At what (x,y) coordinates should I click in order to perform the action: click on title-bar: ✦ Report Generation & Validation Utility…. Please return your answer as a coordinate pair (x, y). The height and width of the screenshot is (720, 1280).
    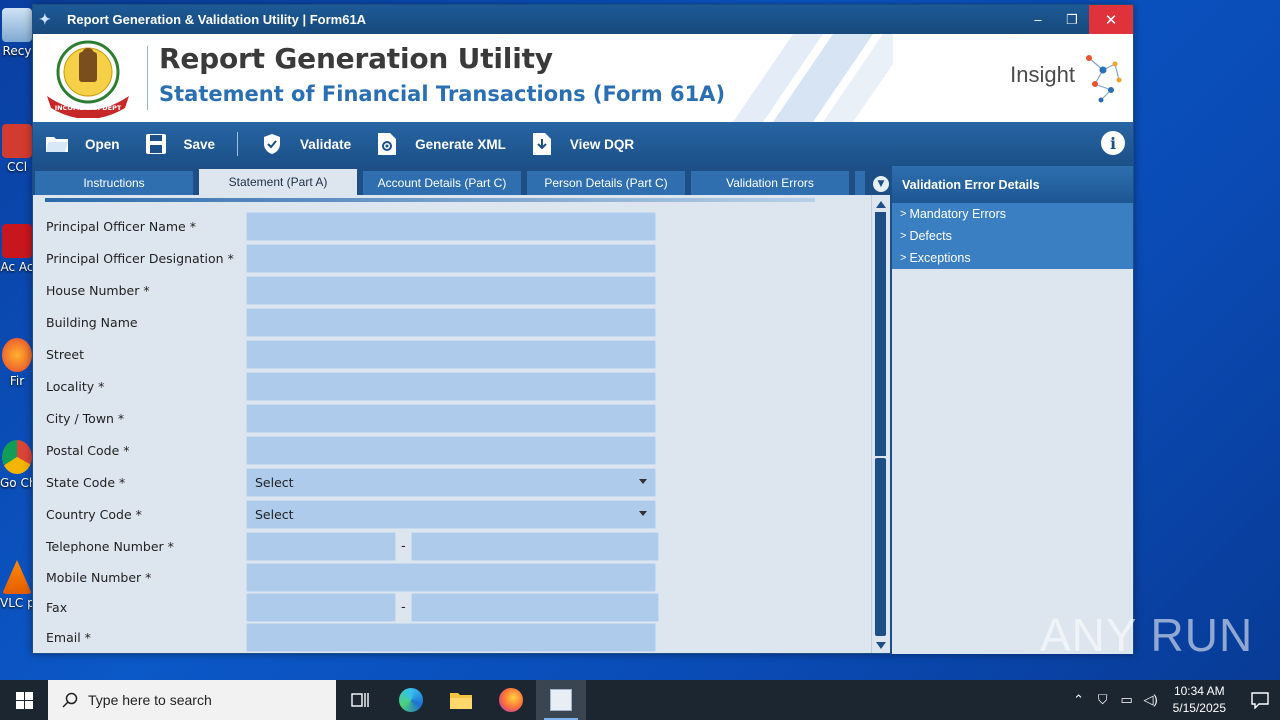
    Looking at the image, I should click on (583, 19).